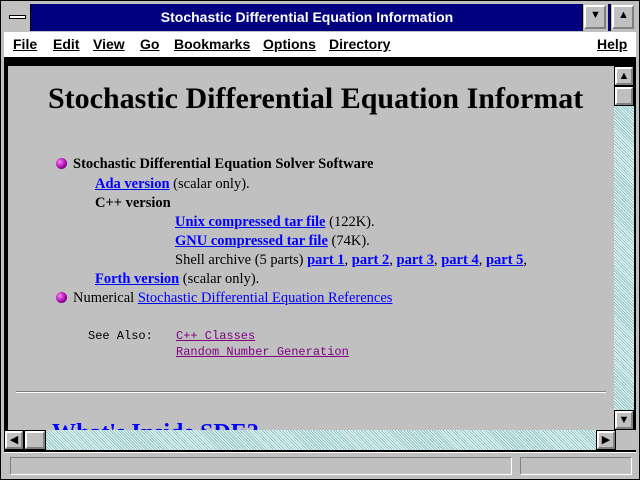  What do you see at coordinates (623, 15) in the screenshot?
I see `maximize-icon: ▲` at bounding box center [623, 15].